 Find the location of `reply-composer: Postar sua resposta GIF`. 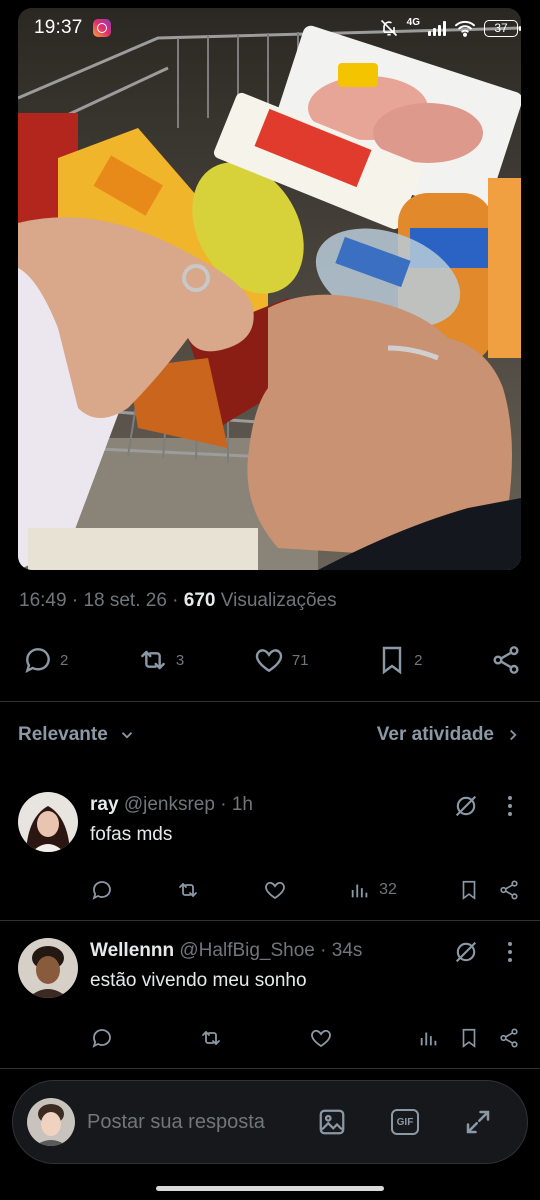

reply-composer: Postar sua resposta GIF is located at coordinates (270, 1122).